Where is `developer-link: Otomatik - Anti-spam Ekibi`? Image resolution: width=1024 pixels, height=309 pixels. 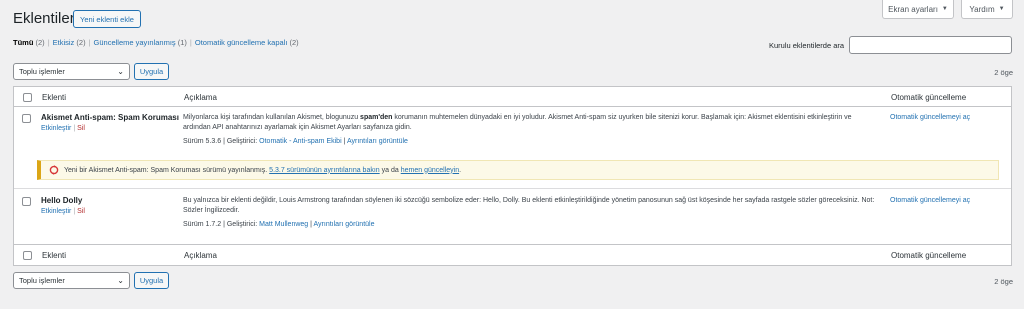 developer-link: Otomatik - Anti-spam Ekibi is located at coordinates (300, 141).